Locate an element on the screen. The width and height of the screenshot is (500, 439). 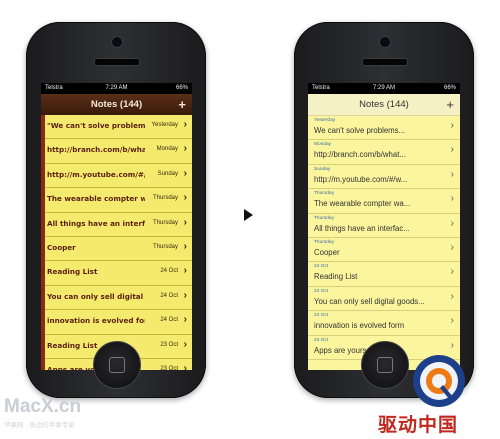
note-row: Reading List 24 Oct › is located at coordinates (116, 273).